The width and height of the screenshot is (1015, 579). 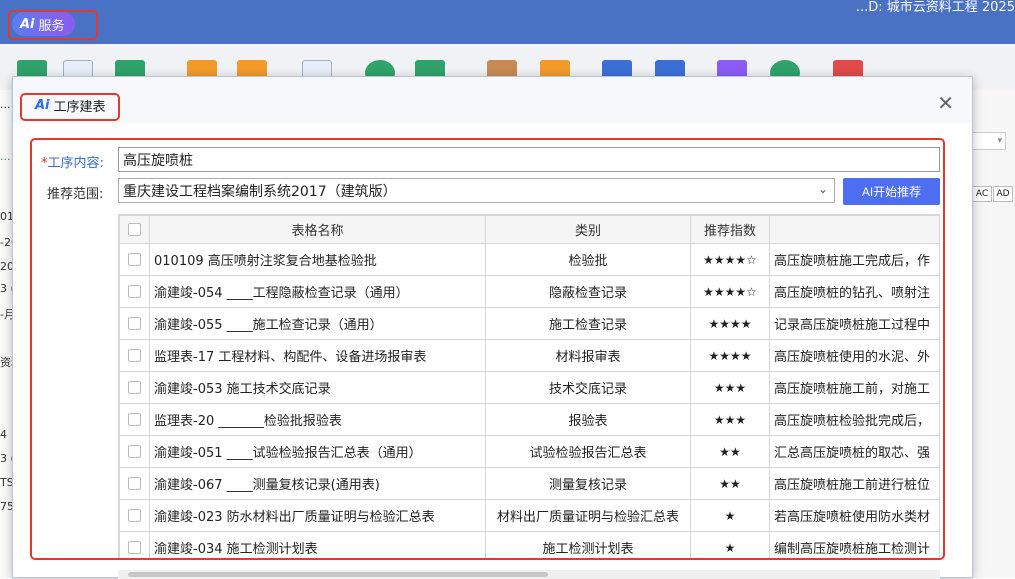 What do you see at coordinates (854, 515) in the screenshot?
I see `row-description: 若高压旋喷桩使用防水类材` at bounding box center [854, 515].